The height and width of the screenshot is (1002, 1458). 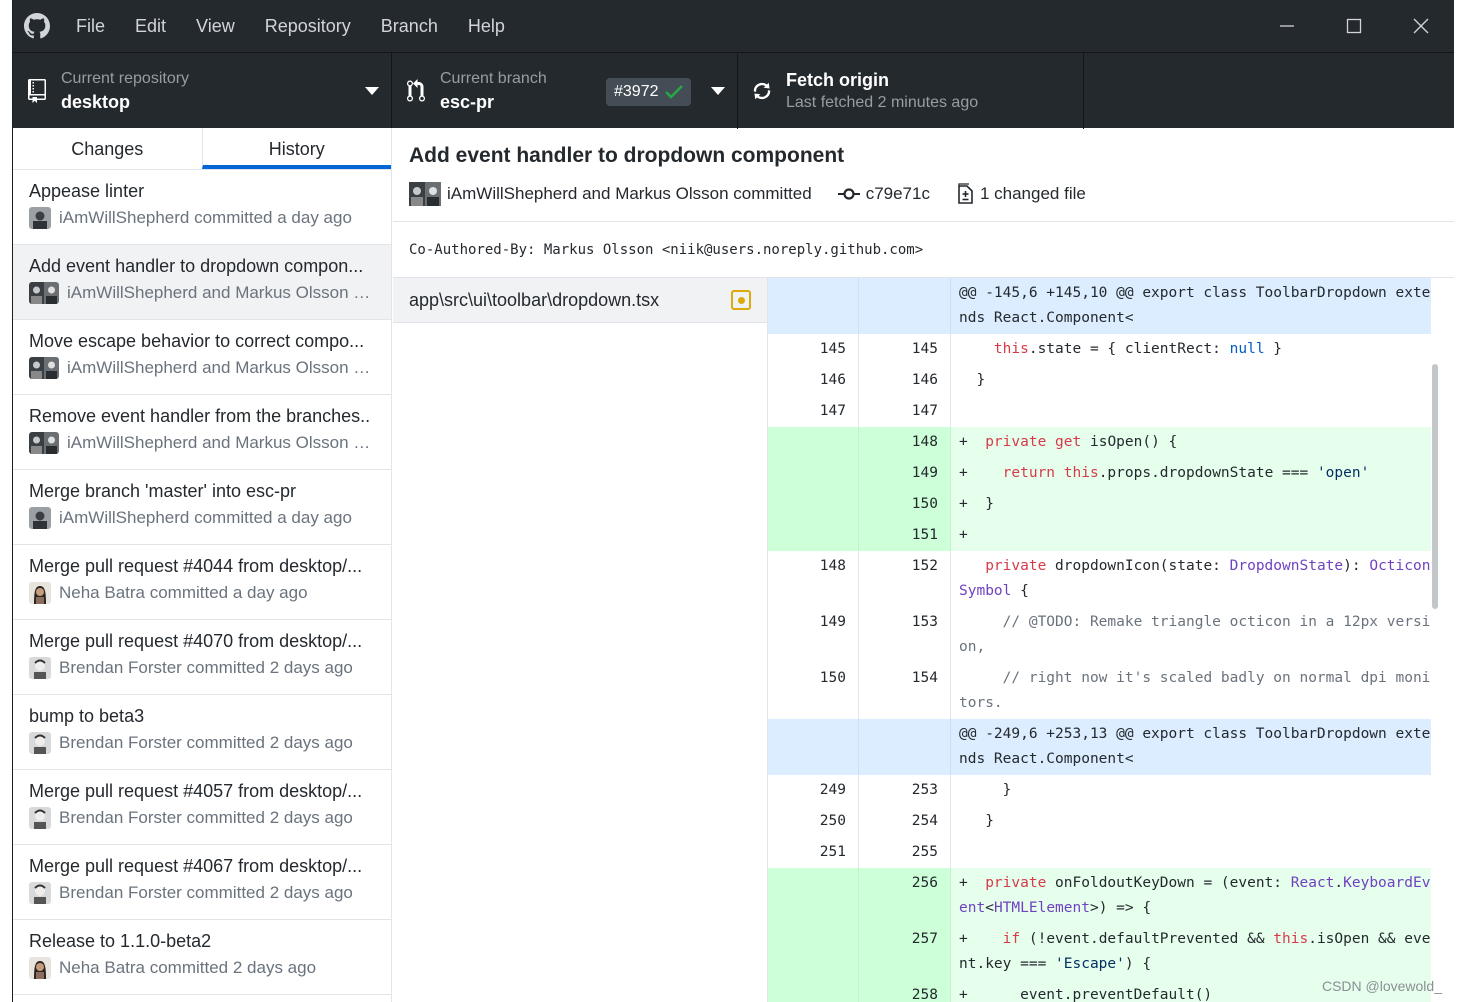 I want to click on menu-item-view: View, so click(x=215, y=26).